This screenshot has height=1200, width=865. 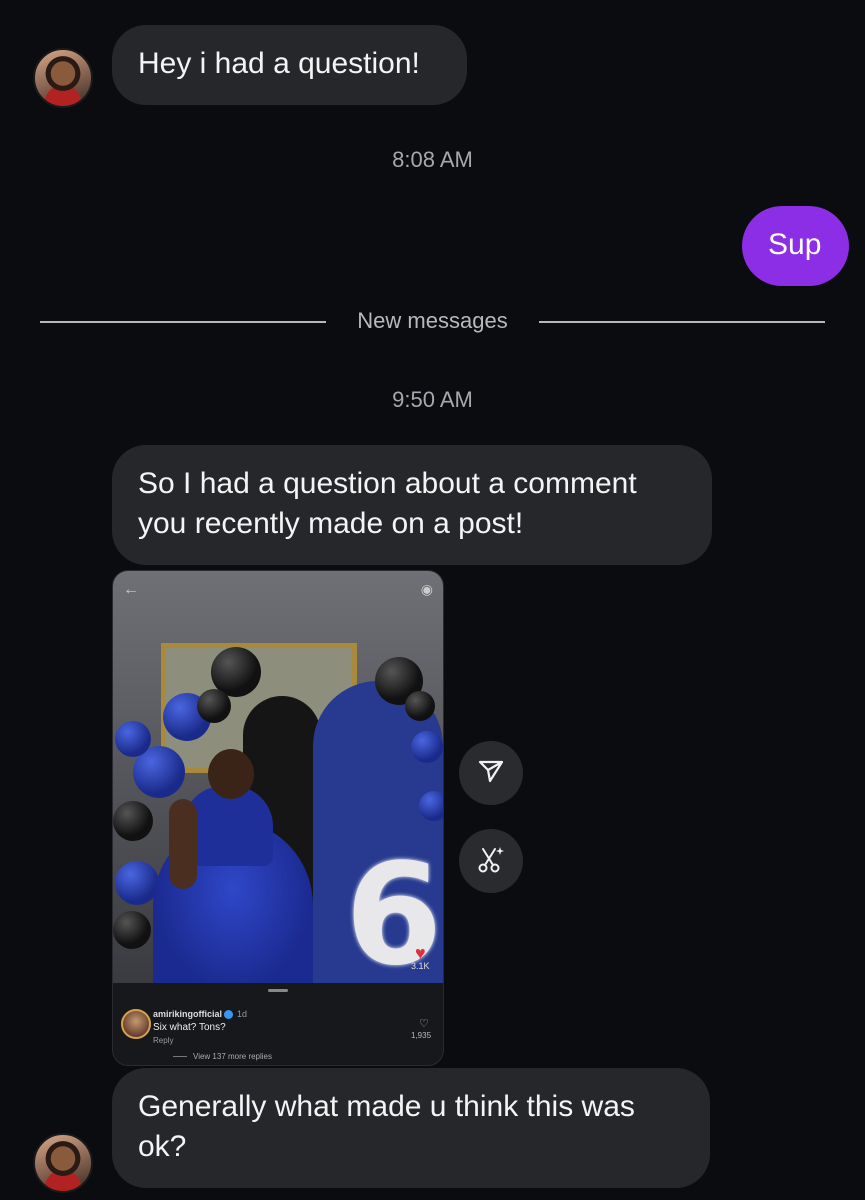 I want to click on view-count: 3.1K, so click(x=420, y=966).